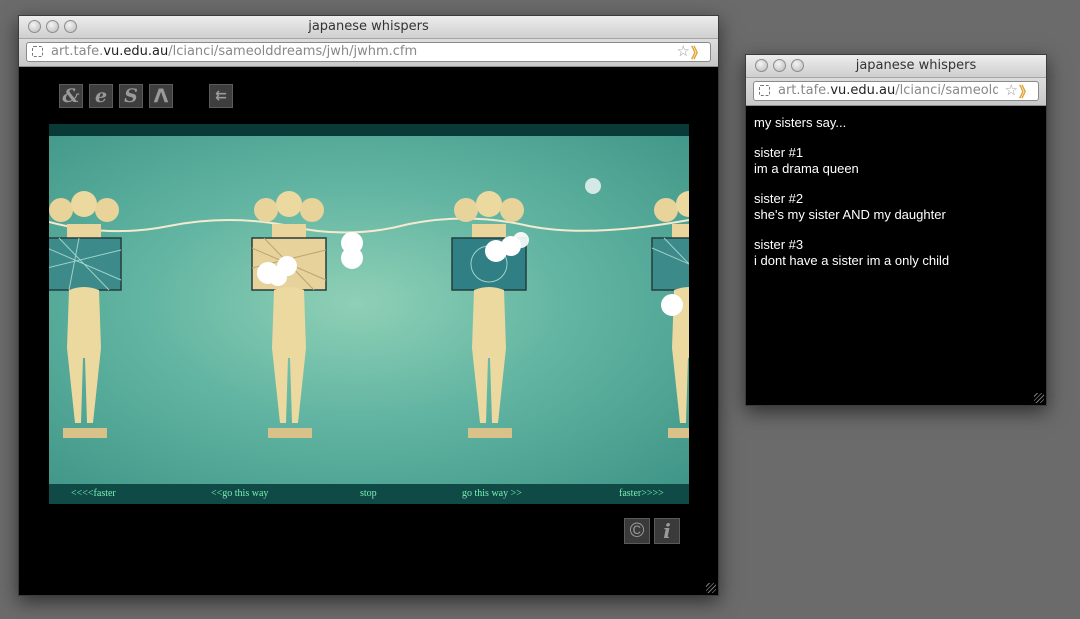 This screenshot has height=619, width=1080. I want to click on info-icon: i, so click(667, 531).